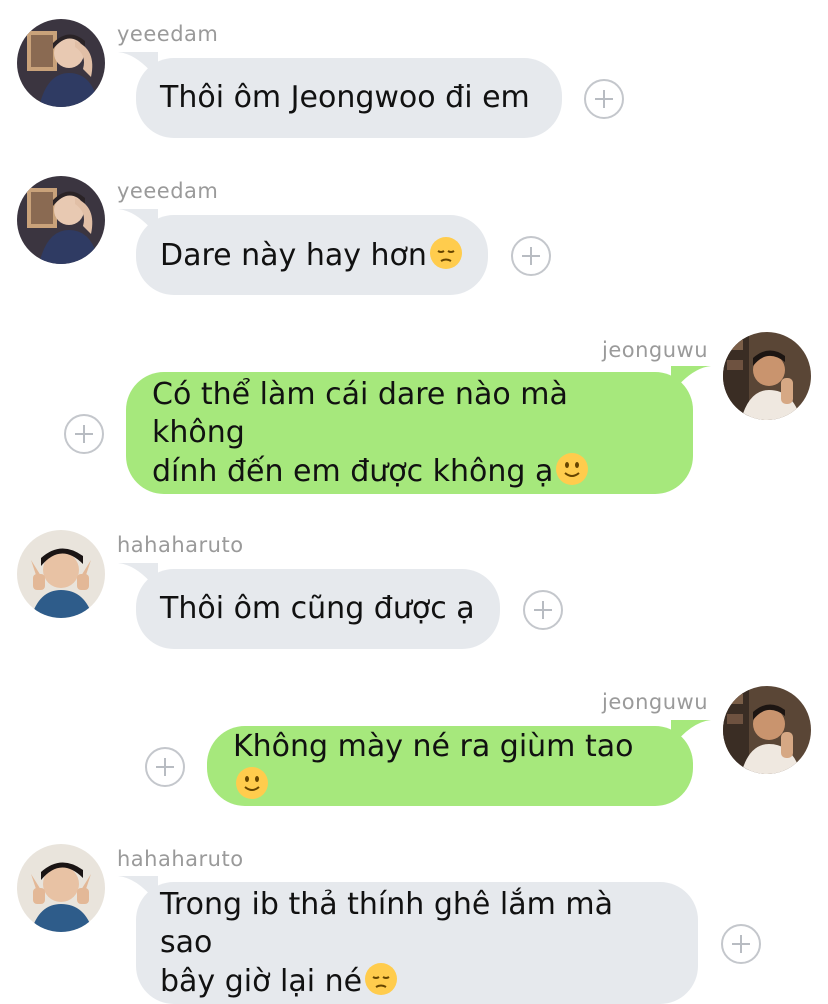  I want to click on message-text: Thôi ôm Jeongwoo đi em, so click(345, 97).